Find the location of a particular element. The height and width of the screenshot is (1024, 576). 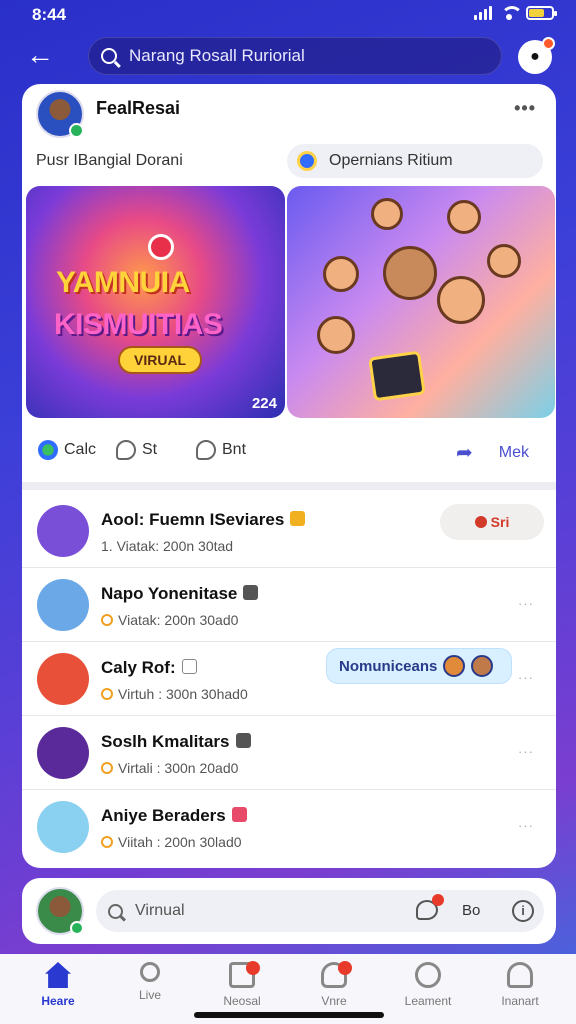

notification-dot is located at coordinates (438, 900).